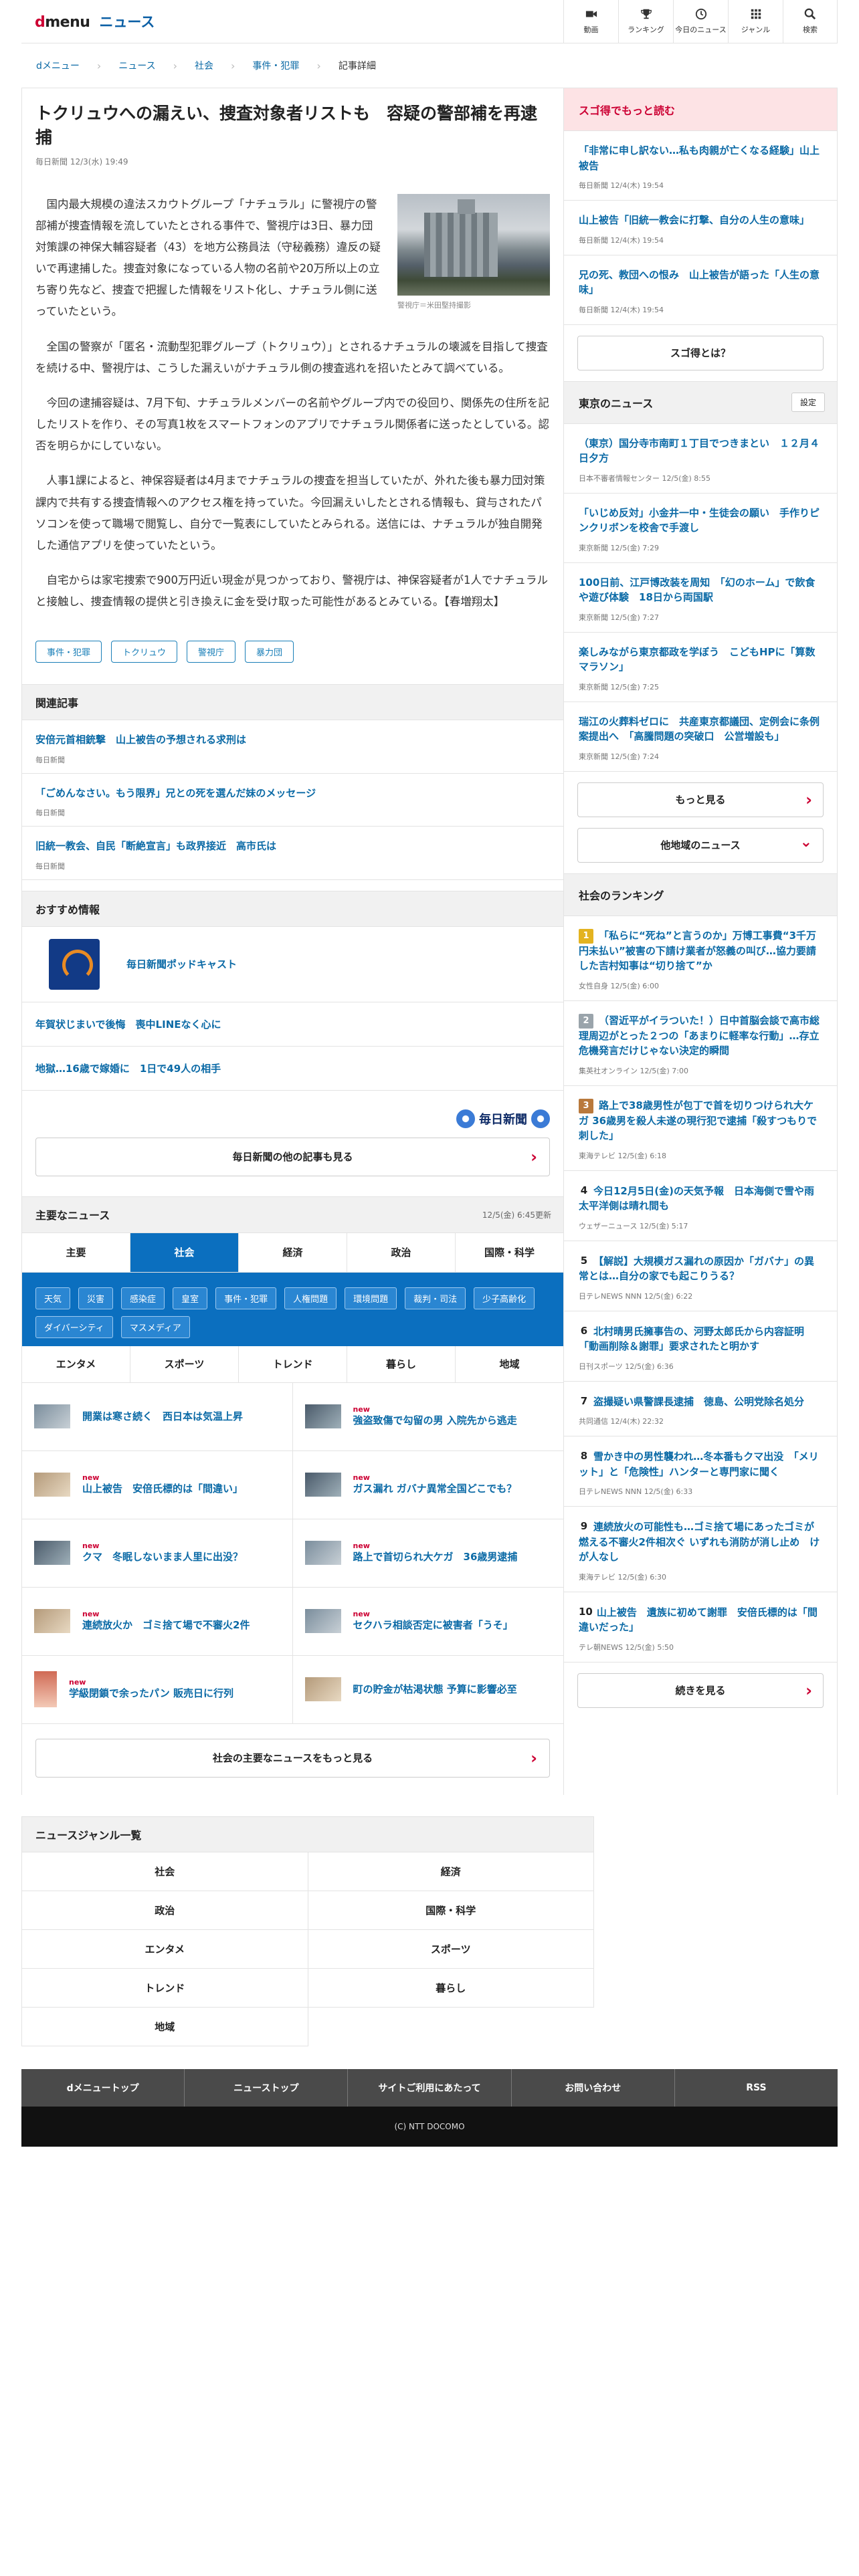  Describe the element at coordinates (292, 854) in the screenshot. I see `related-item: 旧統一教会、自民「断絶宣言」も政界接近 高市氏は 毎日新聞` at that location.